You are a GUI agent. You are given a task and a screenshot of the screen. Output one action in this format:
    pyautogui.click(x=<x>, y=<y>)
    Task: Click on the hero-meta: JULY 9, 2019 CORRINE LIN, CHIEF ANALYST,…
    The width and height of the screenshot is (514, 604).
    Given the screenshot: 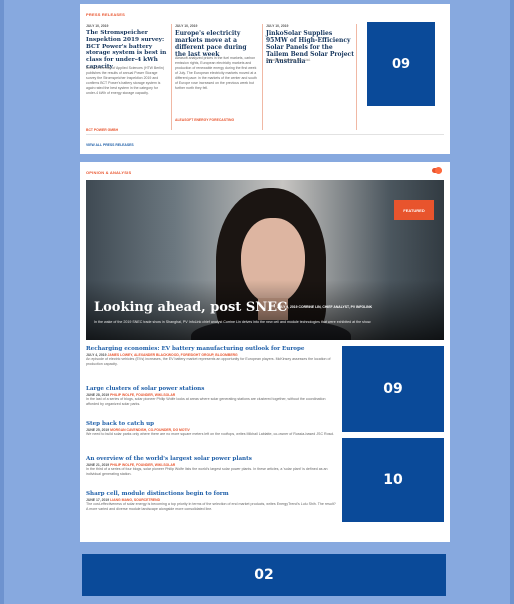 What is the action you would take?
    pyautogui.click(x=325, y=307)
    